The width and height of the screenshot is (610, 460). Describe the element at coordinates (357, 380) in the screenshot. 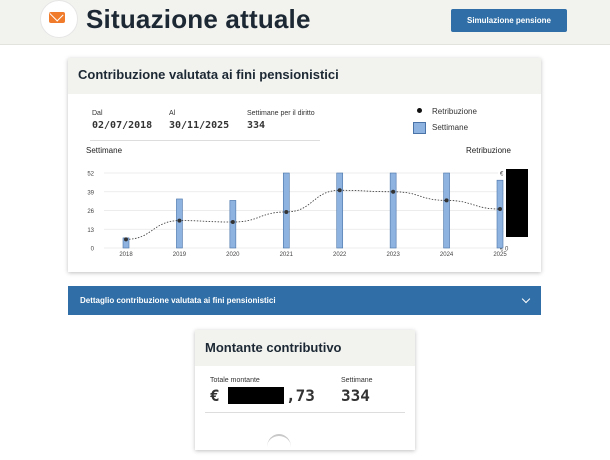

I see `montante-weeks-label: Settimane` at that location.